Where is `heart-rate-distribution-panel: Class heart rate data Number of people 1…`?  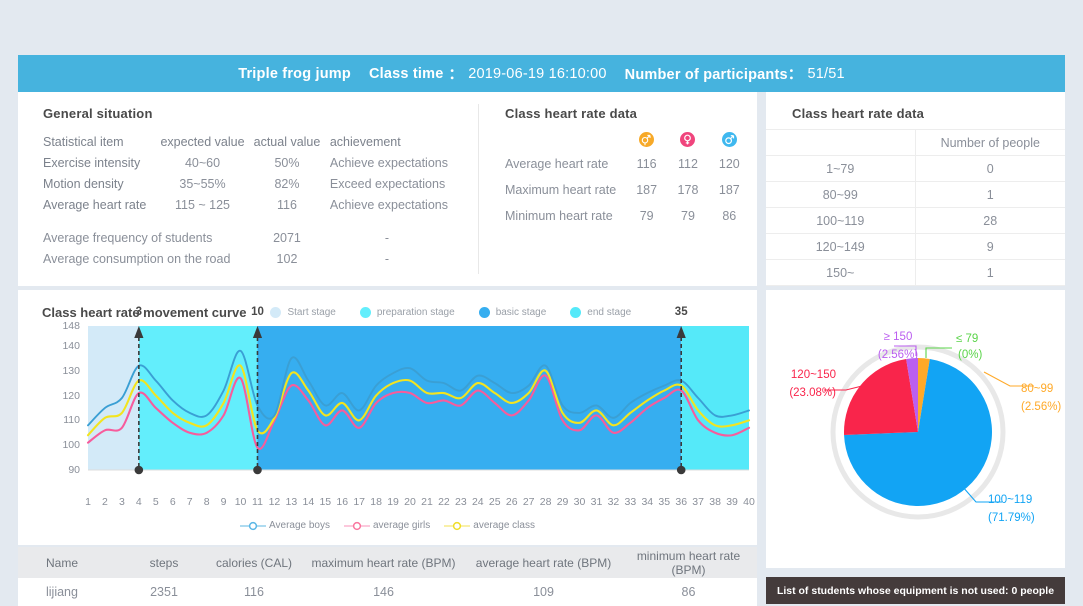
heart-rate-distribution-panel: Class heart rate data Number of people 1… is located at coordinates (915, 189).